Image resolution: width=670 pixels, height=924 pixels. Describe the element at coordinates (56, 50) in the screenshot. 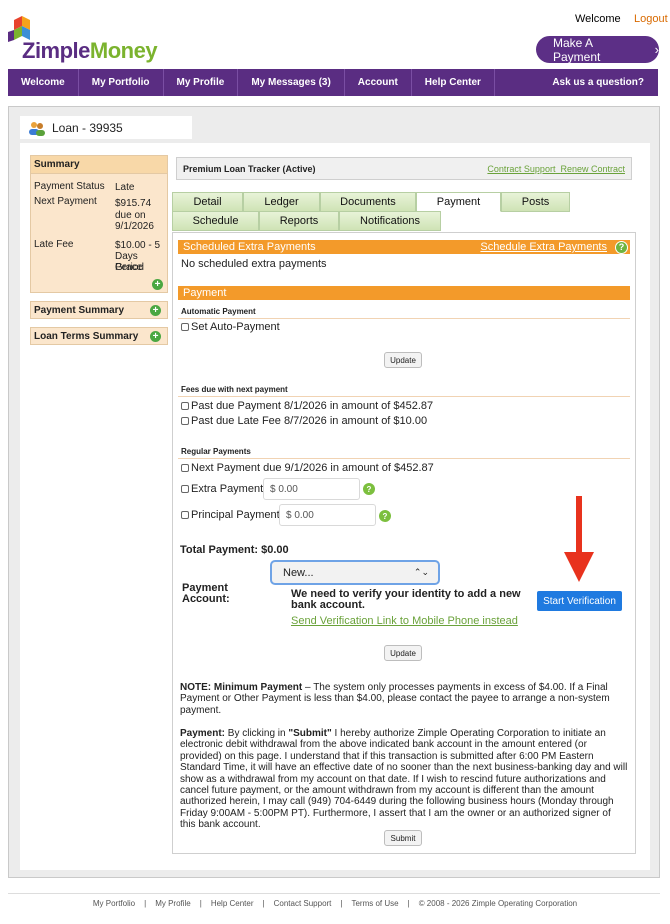

I see `brand-part-zimple: Zimple` at that location.